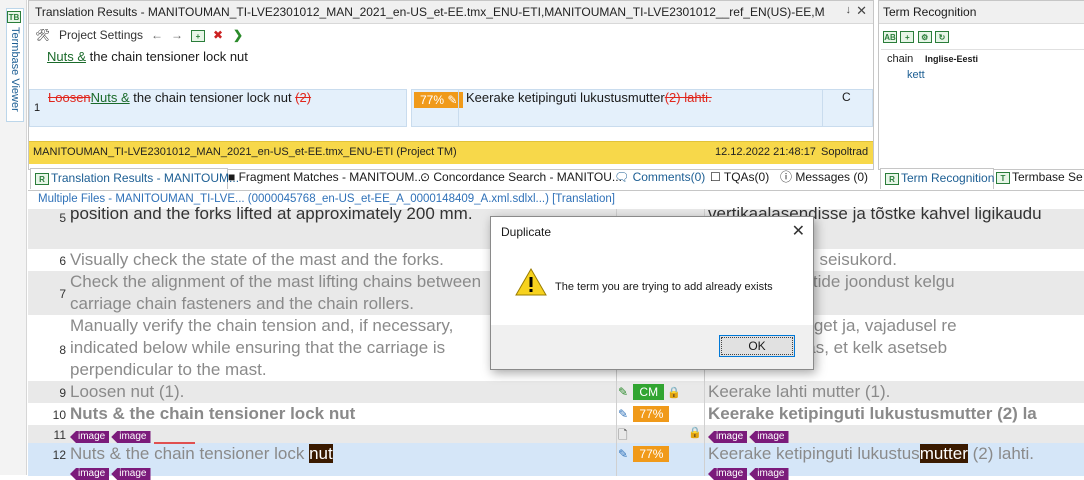 The image size is (1084, 480). I want to click on term-toolbar: AB + ⚙ ↻, so click(916, 36).